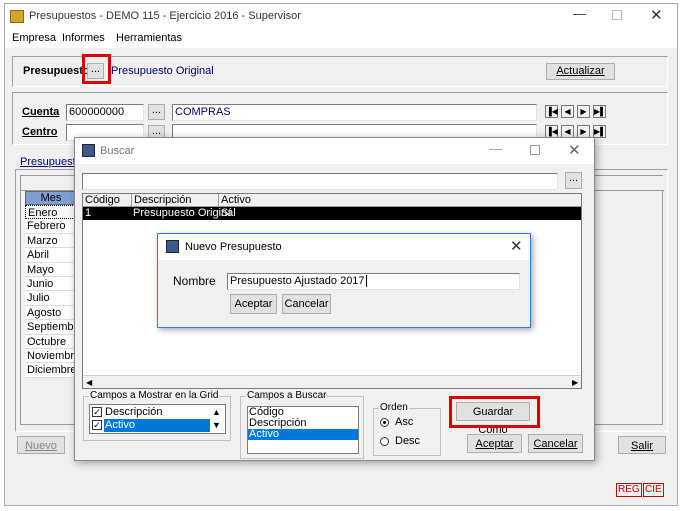 The image size is (683, 511). What do you see at coordinates (344, 247) in the screenshot?
I see `nuevo-titlebar: Nuevo Presupuesto ✕` at bounding box center [344, 247].